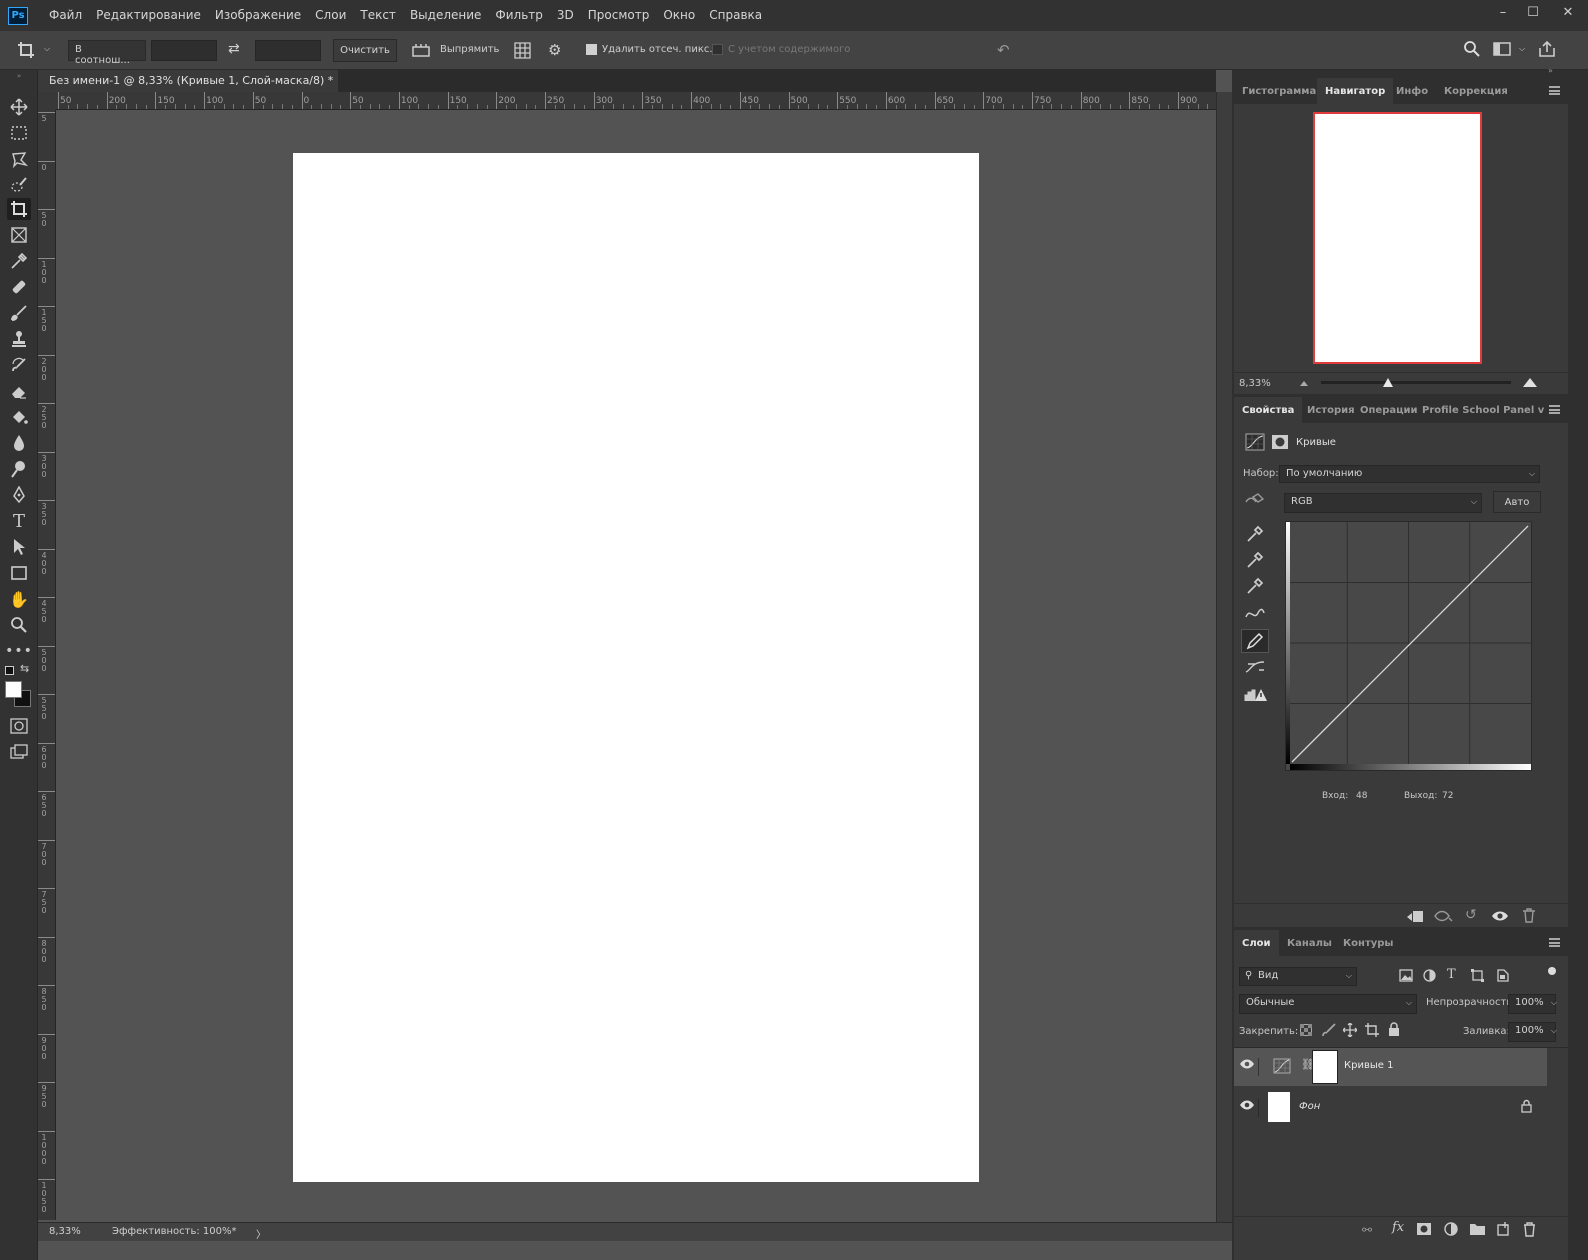 This screenshot has height=1260, width=1588. Describe the element at coordinates (378, 15) in the screenshot. I see `menu-text: Текст` at that location.